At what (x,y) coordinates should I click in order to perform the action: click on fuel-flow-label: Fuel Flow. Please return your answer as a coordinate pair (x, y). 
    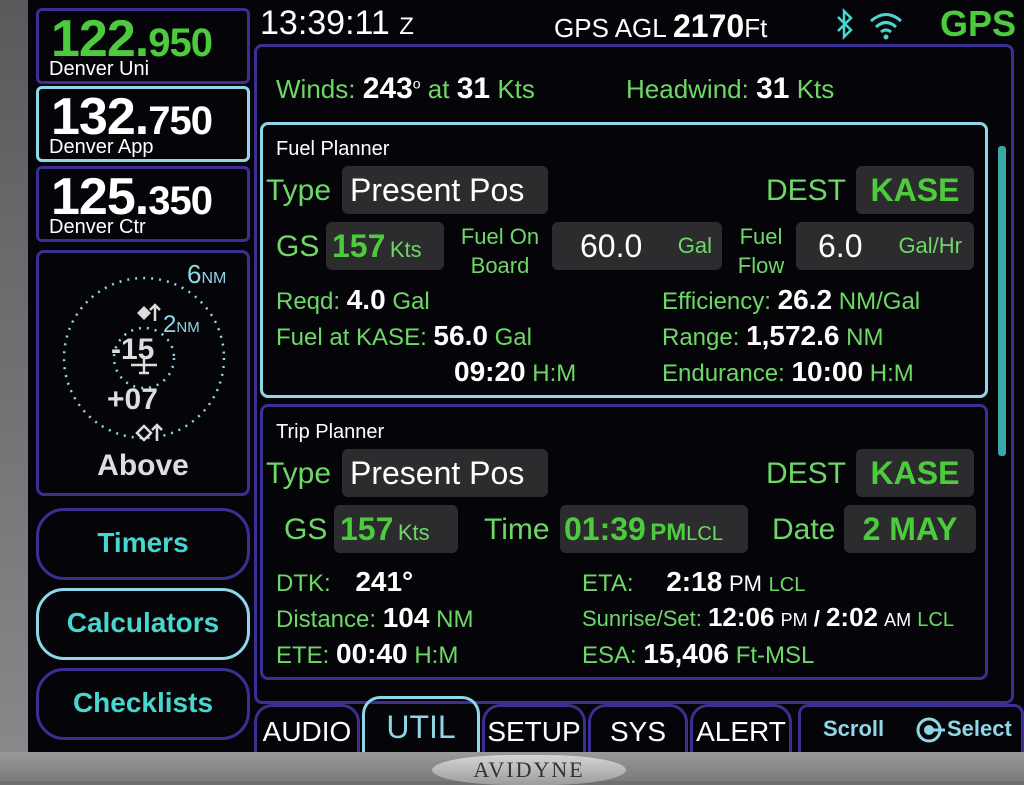
    Looking at the image, I should click on (761, 251).